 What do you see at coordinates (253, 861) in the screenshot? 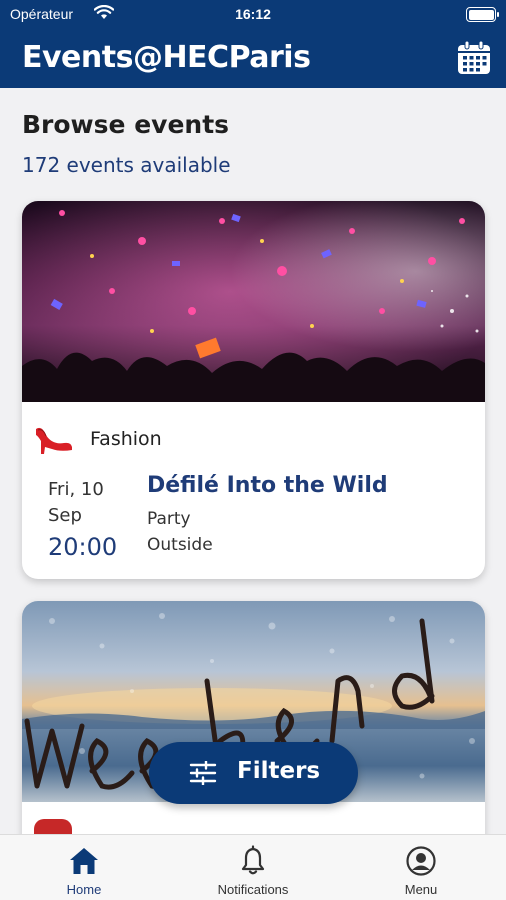
I see `bell-icon` at bounding box center [253, 861].